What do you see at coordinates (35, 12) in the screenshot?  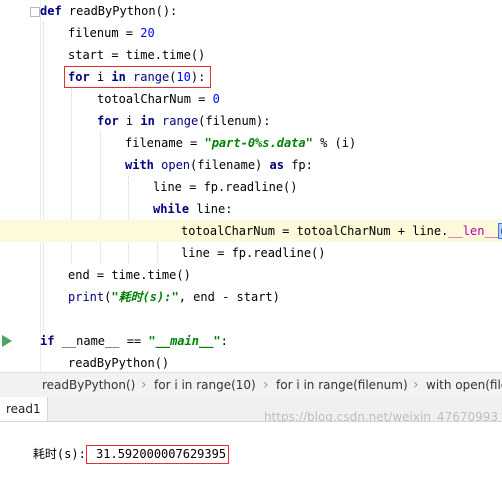 I see `fold-toggle-icon` at bounding box center [35, 12].